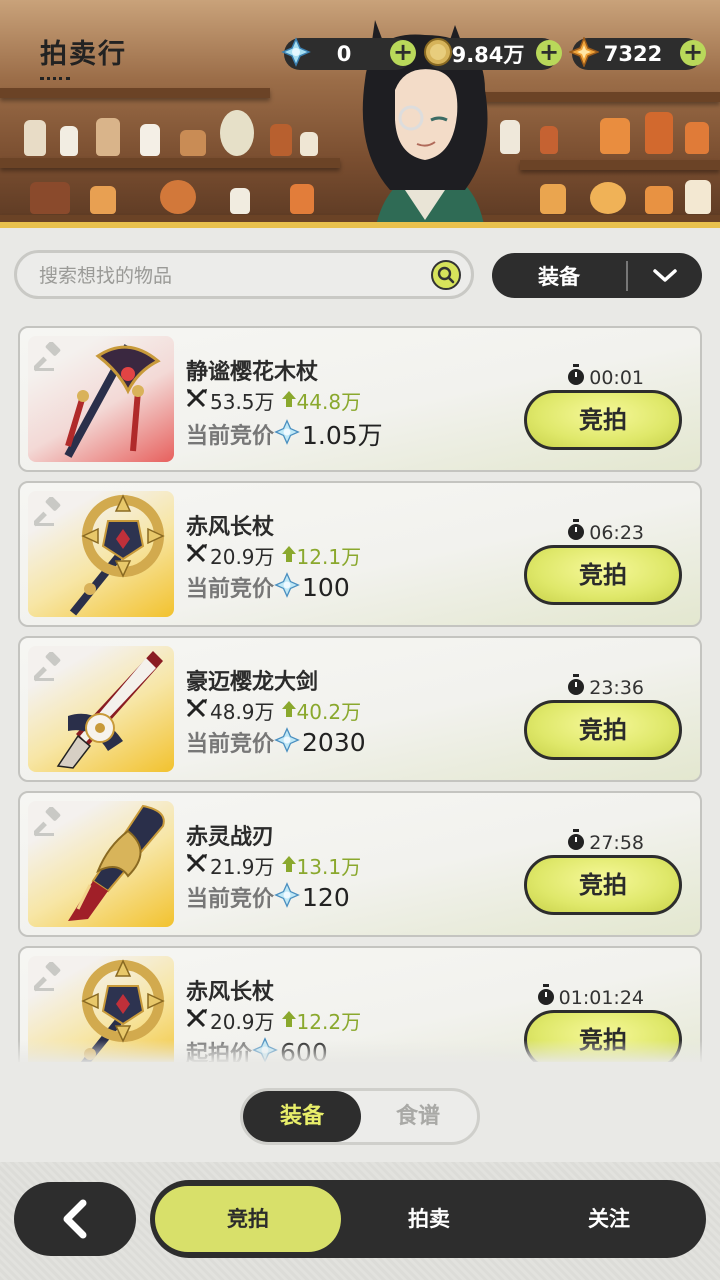 This screenshot has width=720, height=1280. What do you see at coordinates (242, 557) in the screenshot?
I see `attack-value: 20.9万` at bounding box center [242, 557].